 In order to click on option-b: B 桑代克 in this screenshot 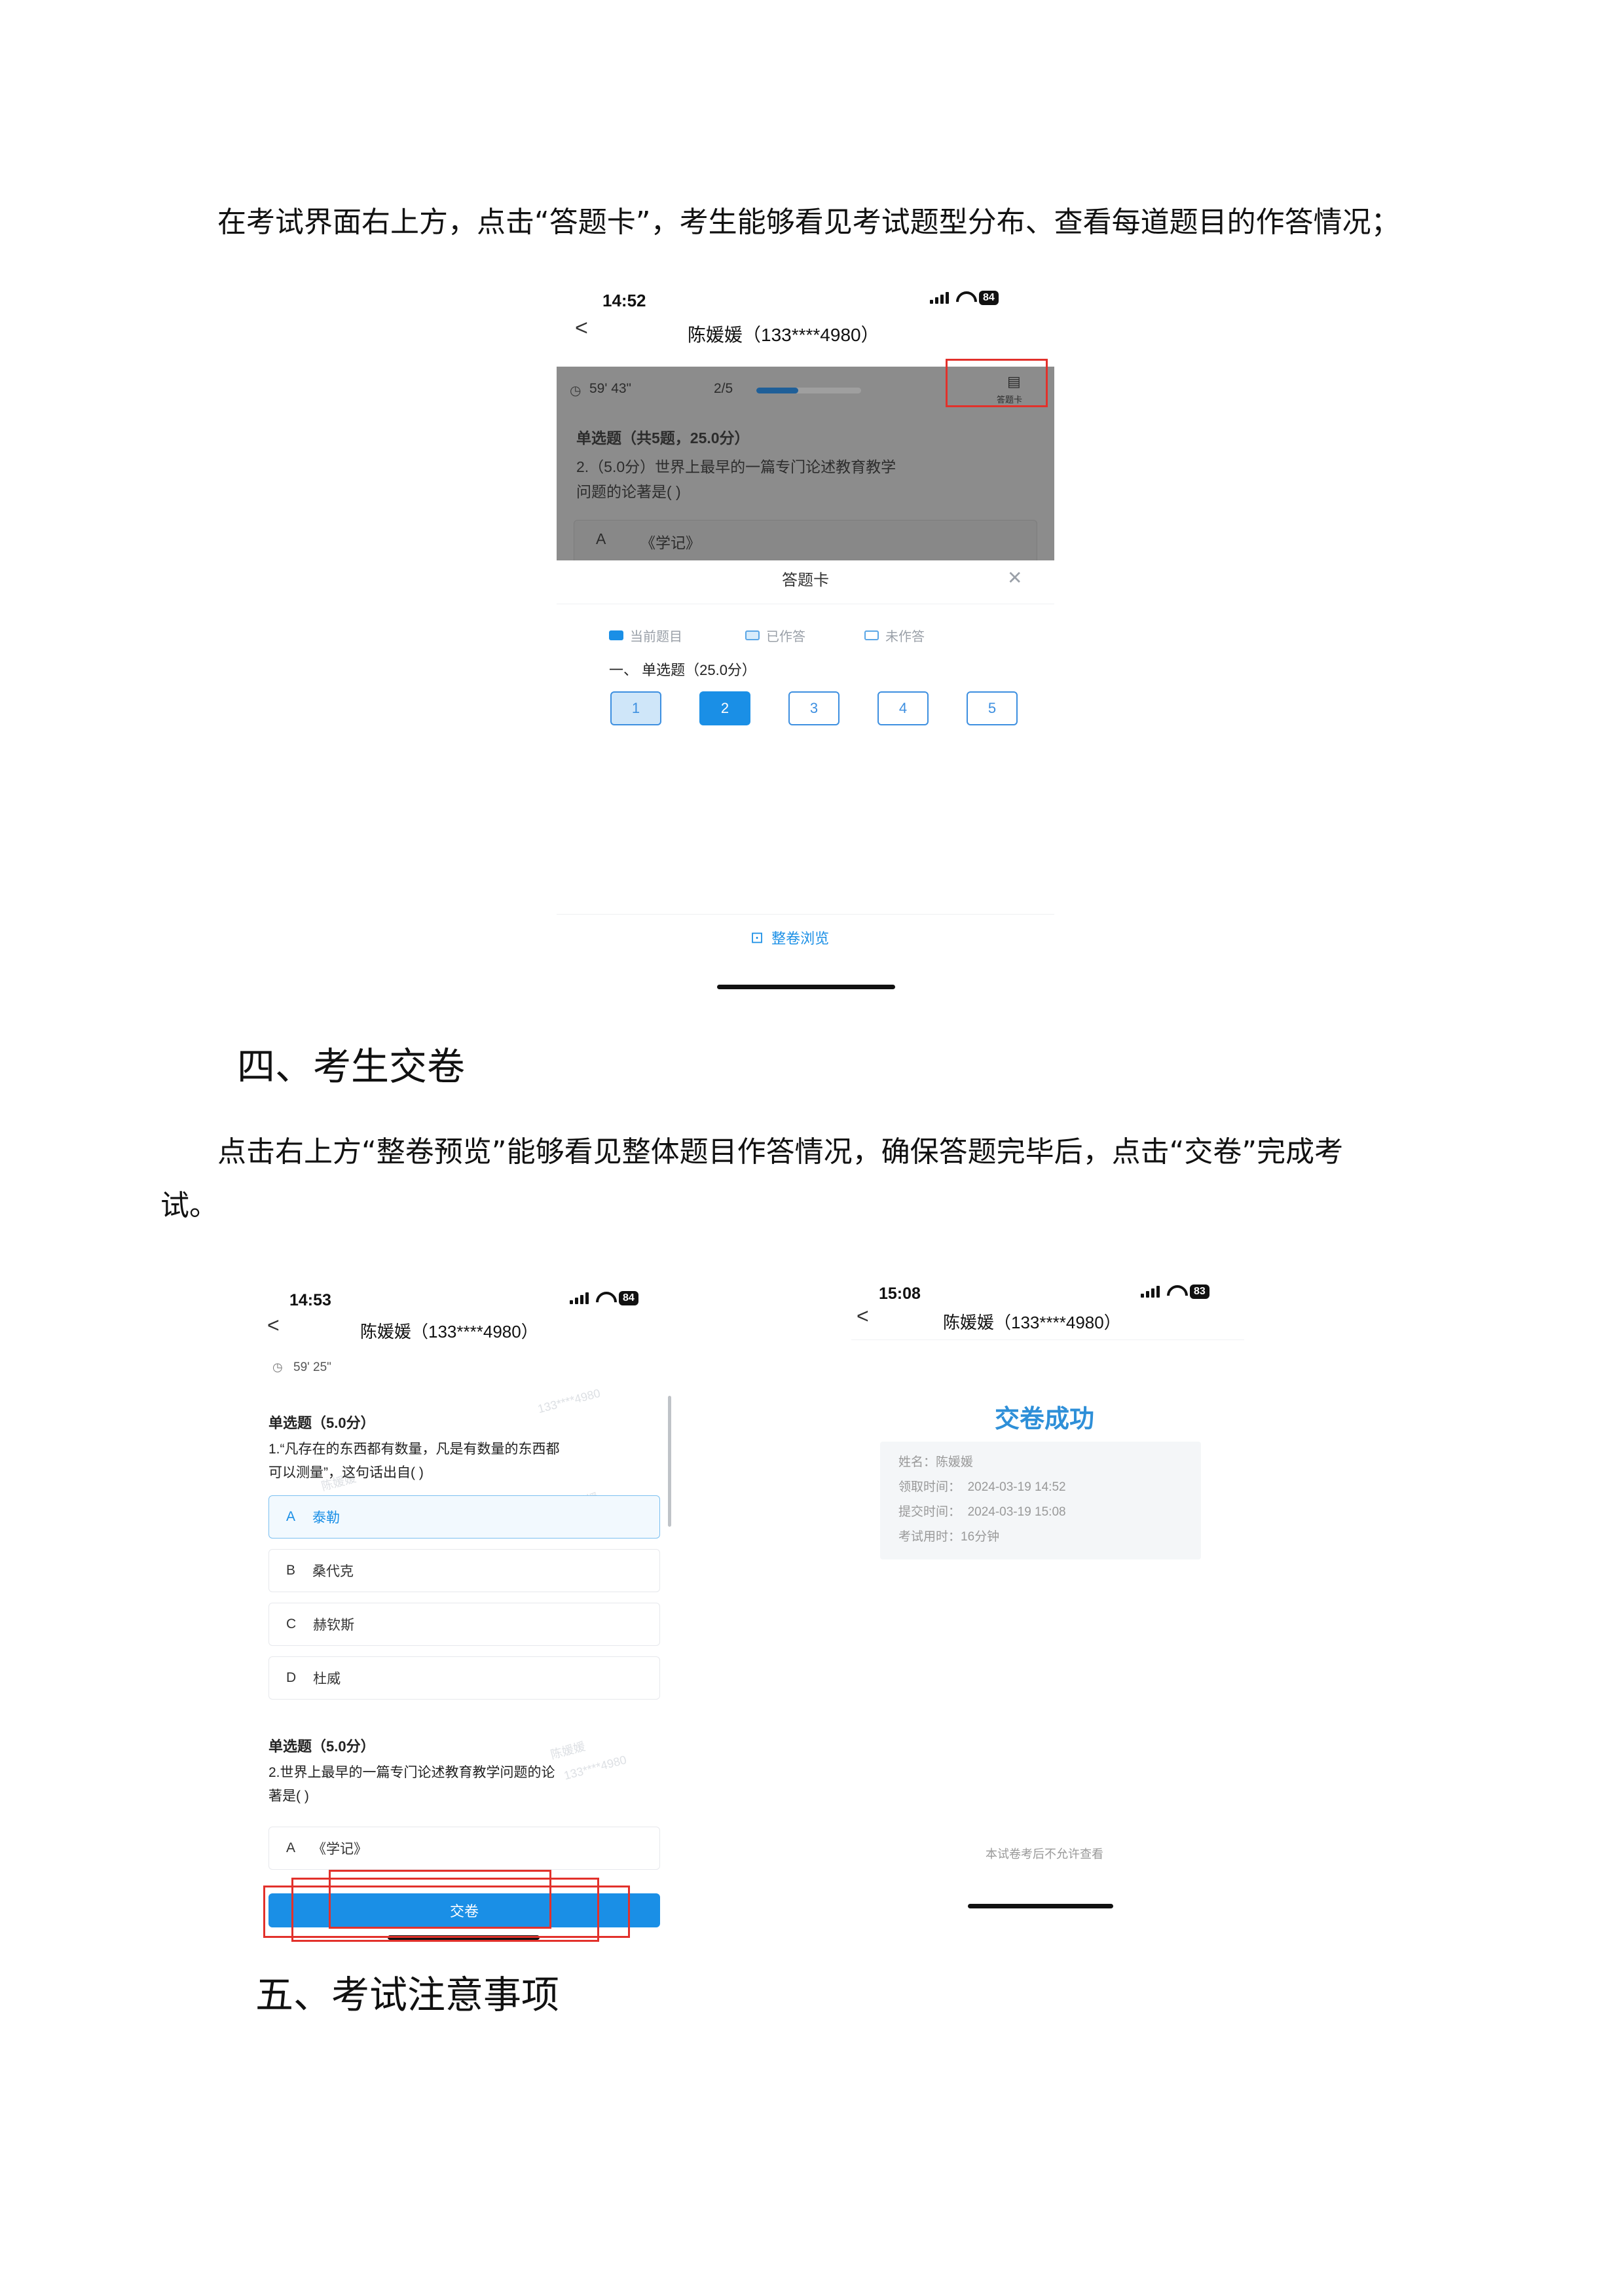, I will do `click(464, 1570)`.